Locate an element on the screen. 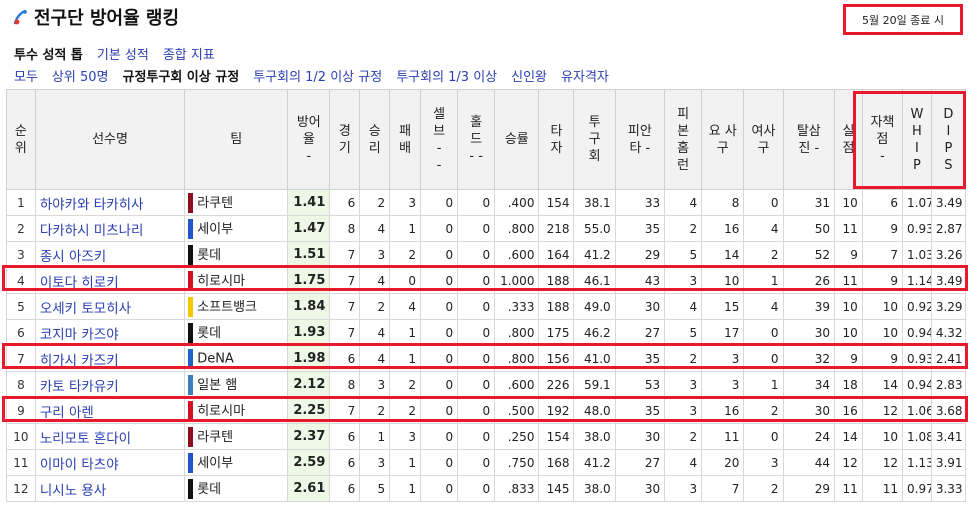  cell-so: 34 is located at coordinates (809, 384).